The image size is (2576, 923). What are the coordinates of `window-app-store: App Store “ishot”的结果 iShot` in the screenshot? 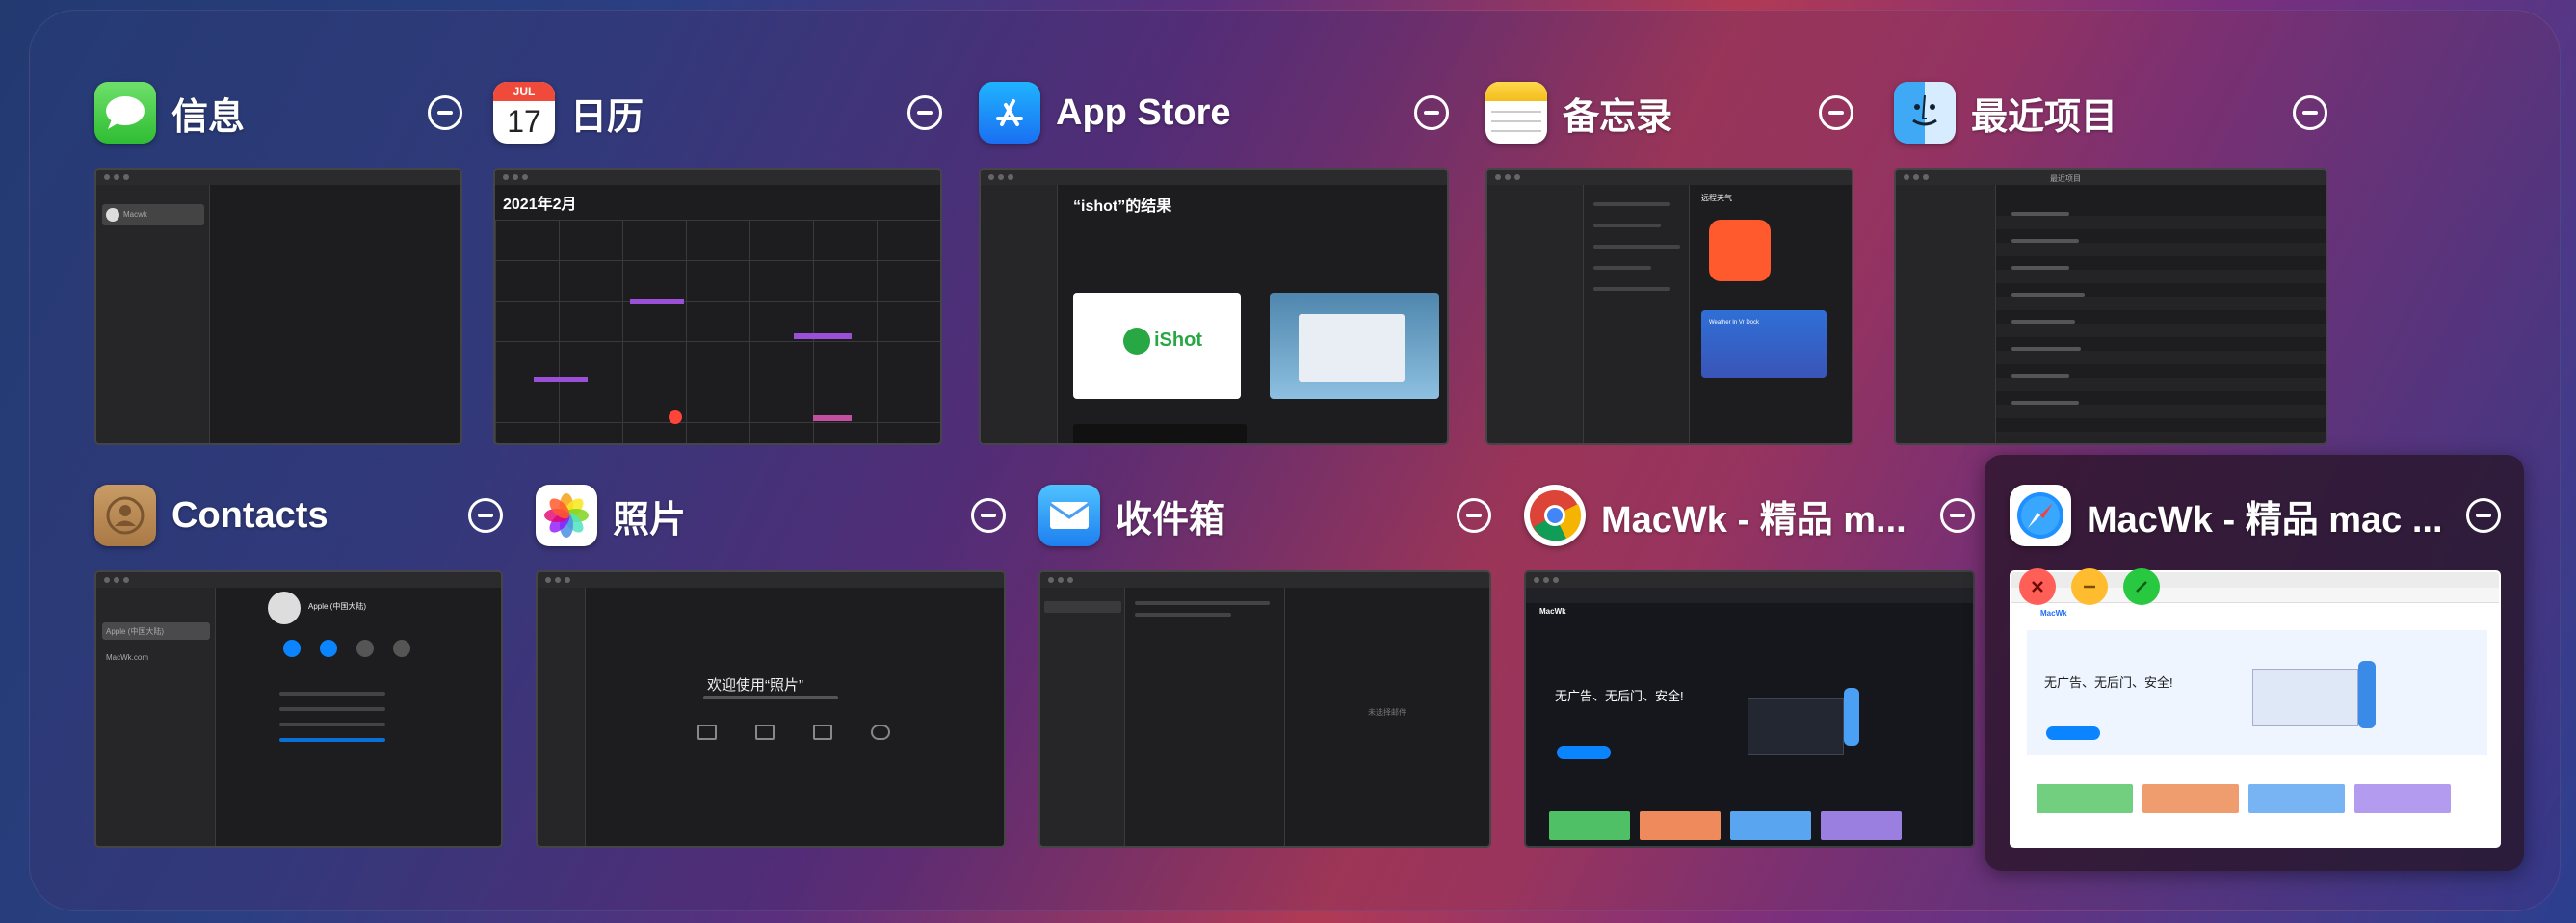 It's located at (1214, 262).